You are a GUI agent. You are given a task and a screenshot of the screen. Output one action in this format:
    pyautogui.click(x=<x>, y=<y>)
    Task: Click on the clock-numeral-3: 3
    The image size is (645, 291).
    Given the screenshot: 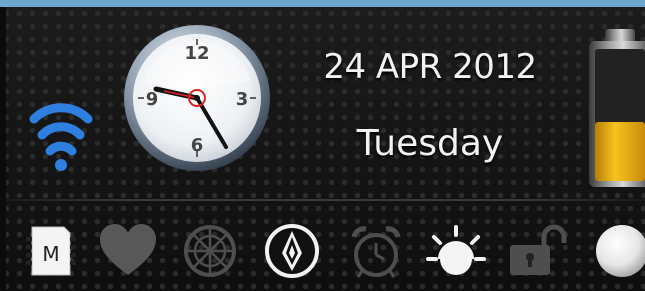 What is the action you would take?
    pyautogui.click(x=242, y=99)
    